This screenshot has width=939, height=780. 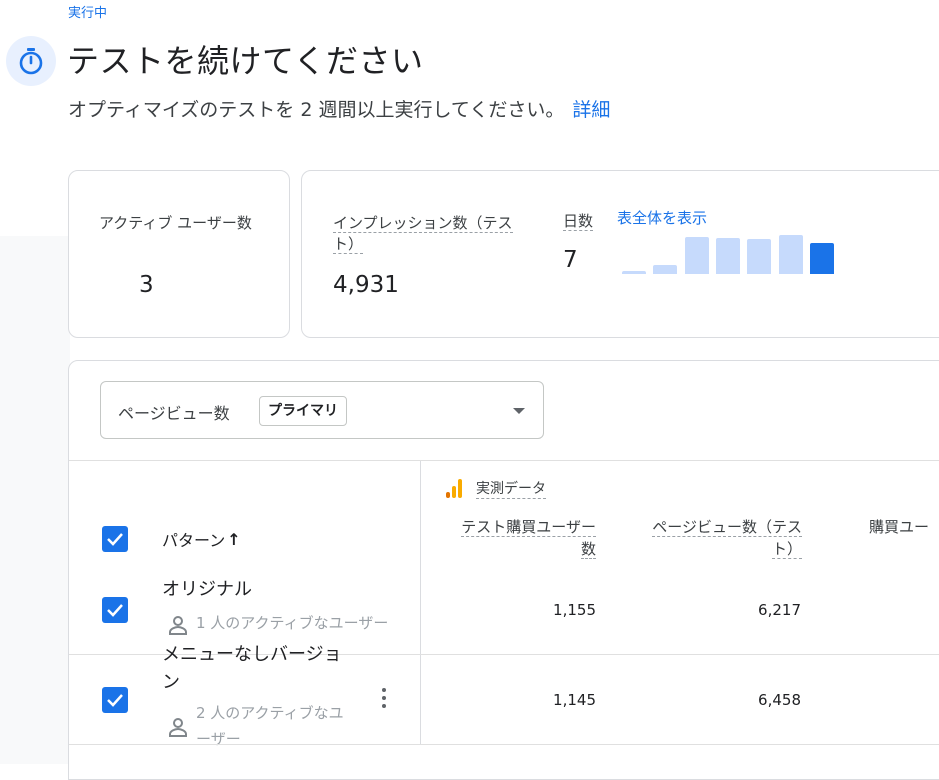 What do you see at coordinates (384, 701) in the screenshot?
I see `more-options-icon` at bounding box center [384, 701].